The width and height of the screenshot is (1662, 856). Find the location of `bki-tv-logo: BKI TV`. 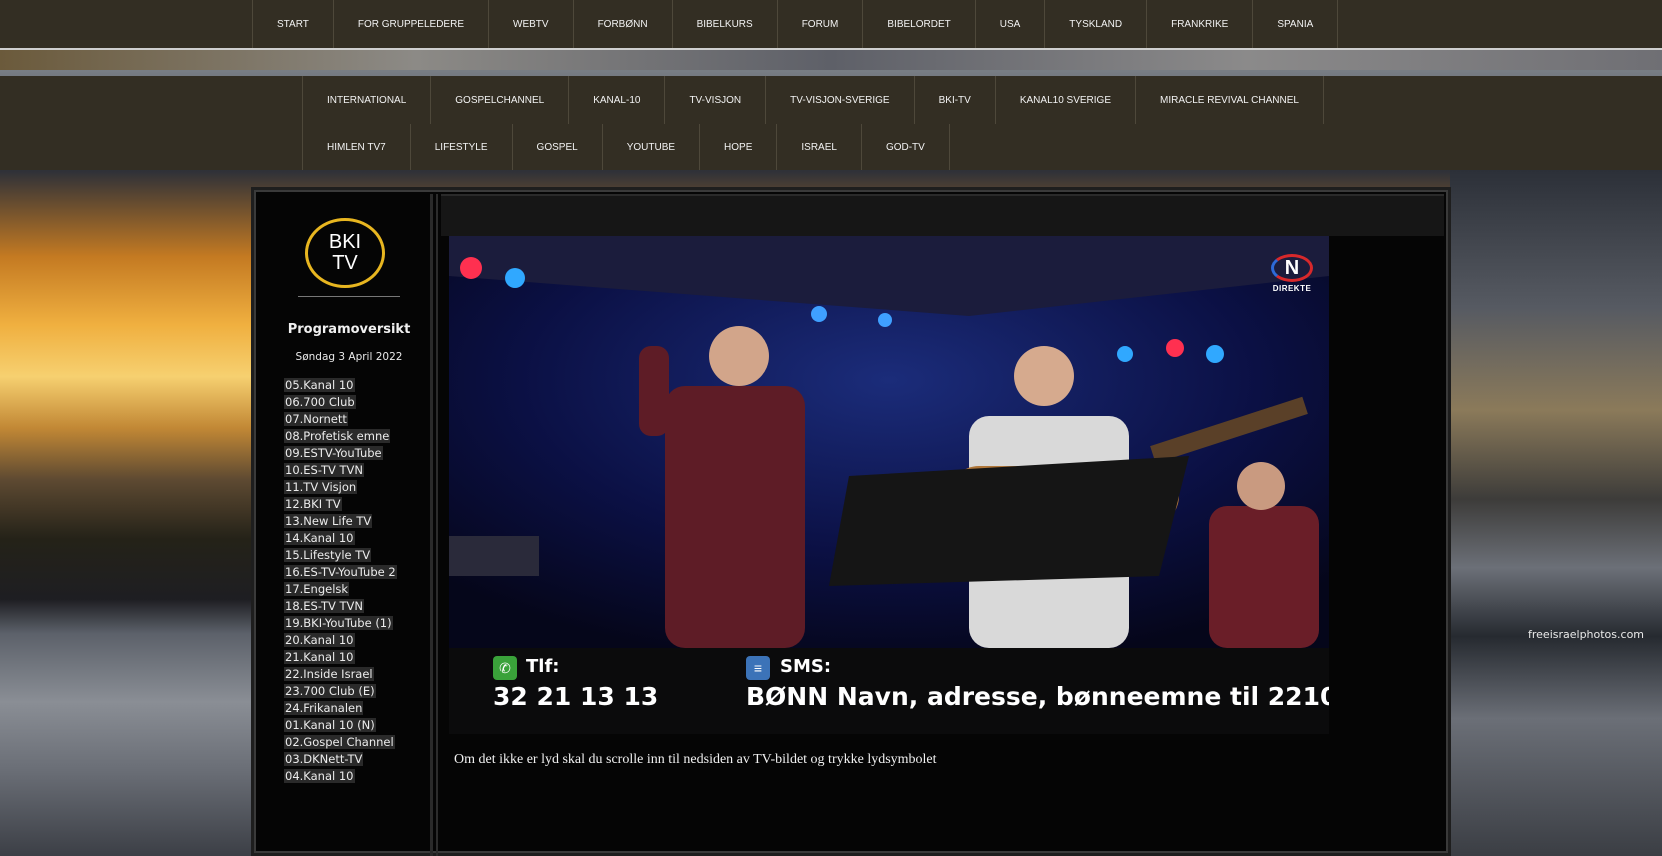

bki-tv-logo: BKI TV is located at coordinates (345, 253).